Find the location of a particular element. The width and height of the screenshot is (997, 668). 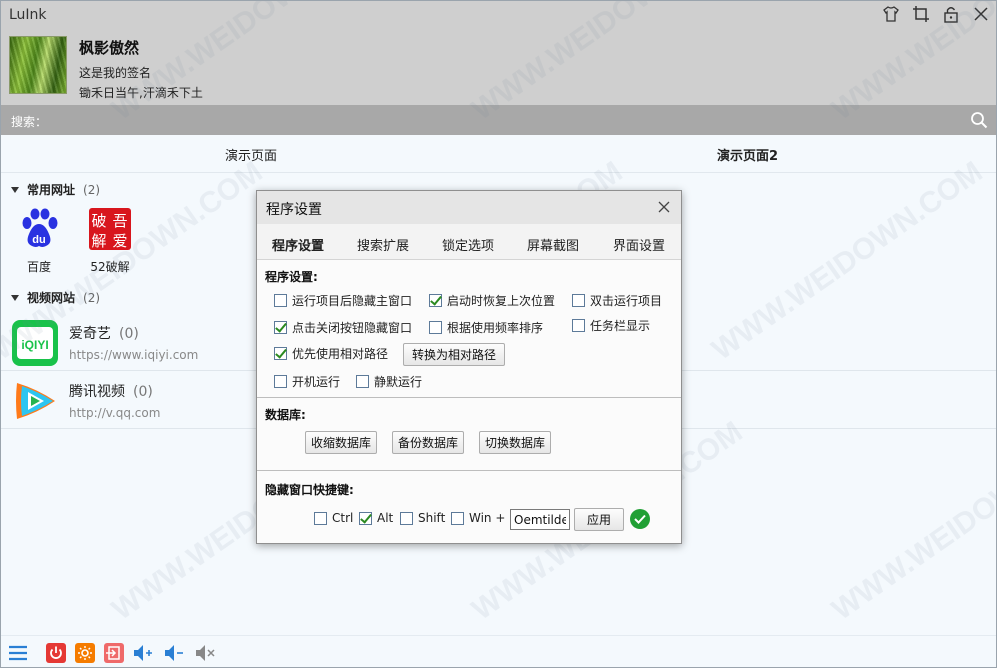

option-close-hides: 点击关闭按钮隐藏窗口 is located at coordinates (343, 327).